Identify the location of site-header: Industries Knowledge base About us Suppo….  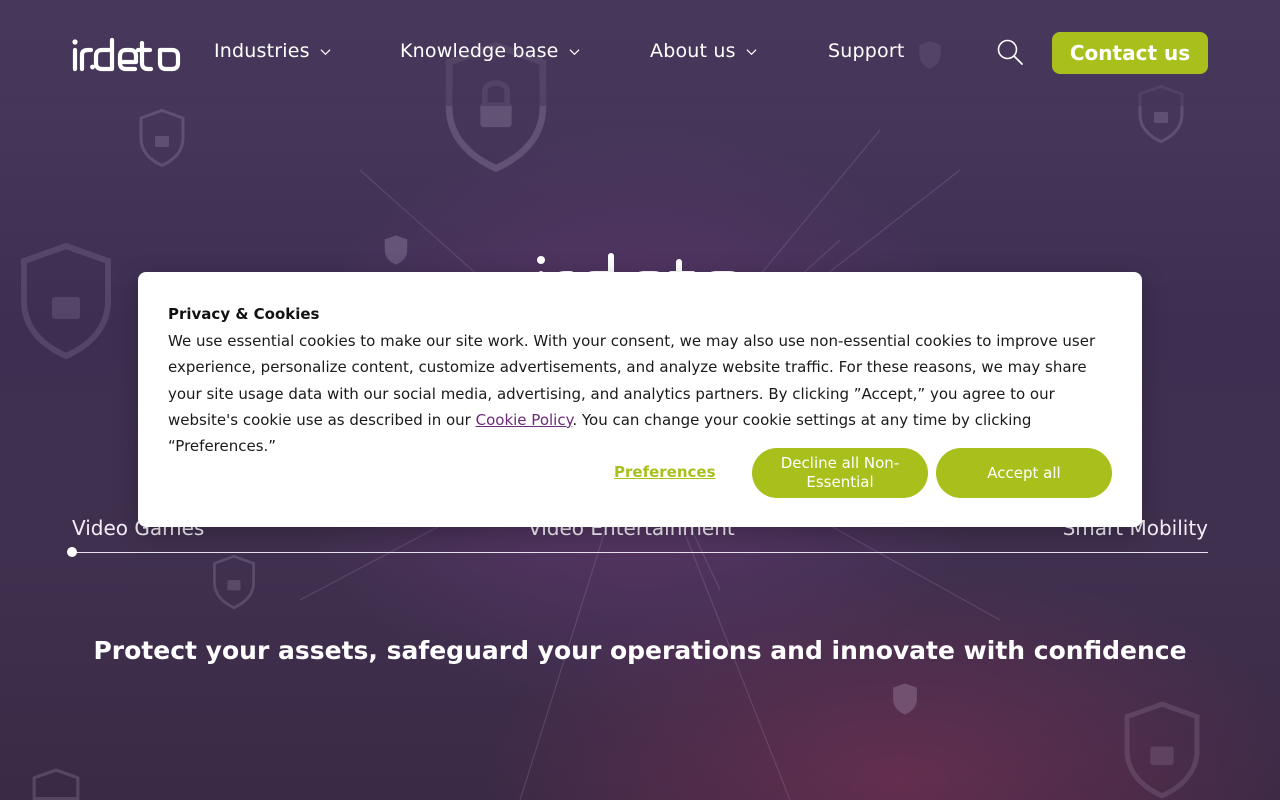
(640, 53).